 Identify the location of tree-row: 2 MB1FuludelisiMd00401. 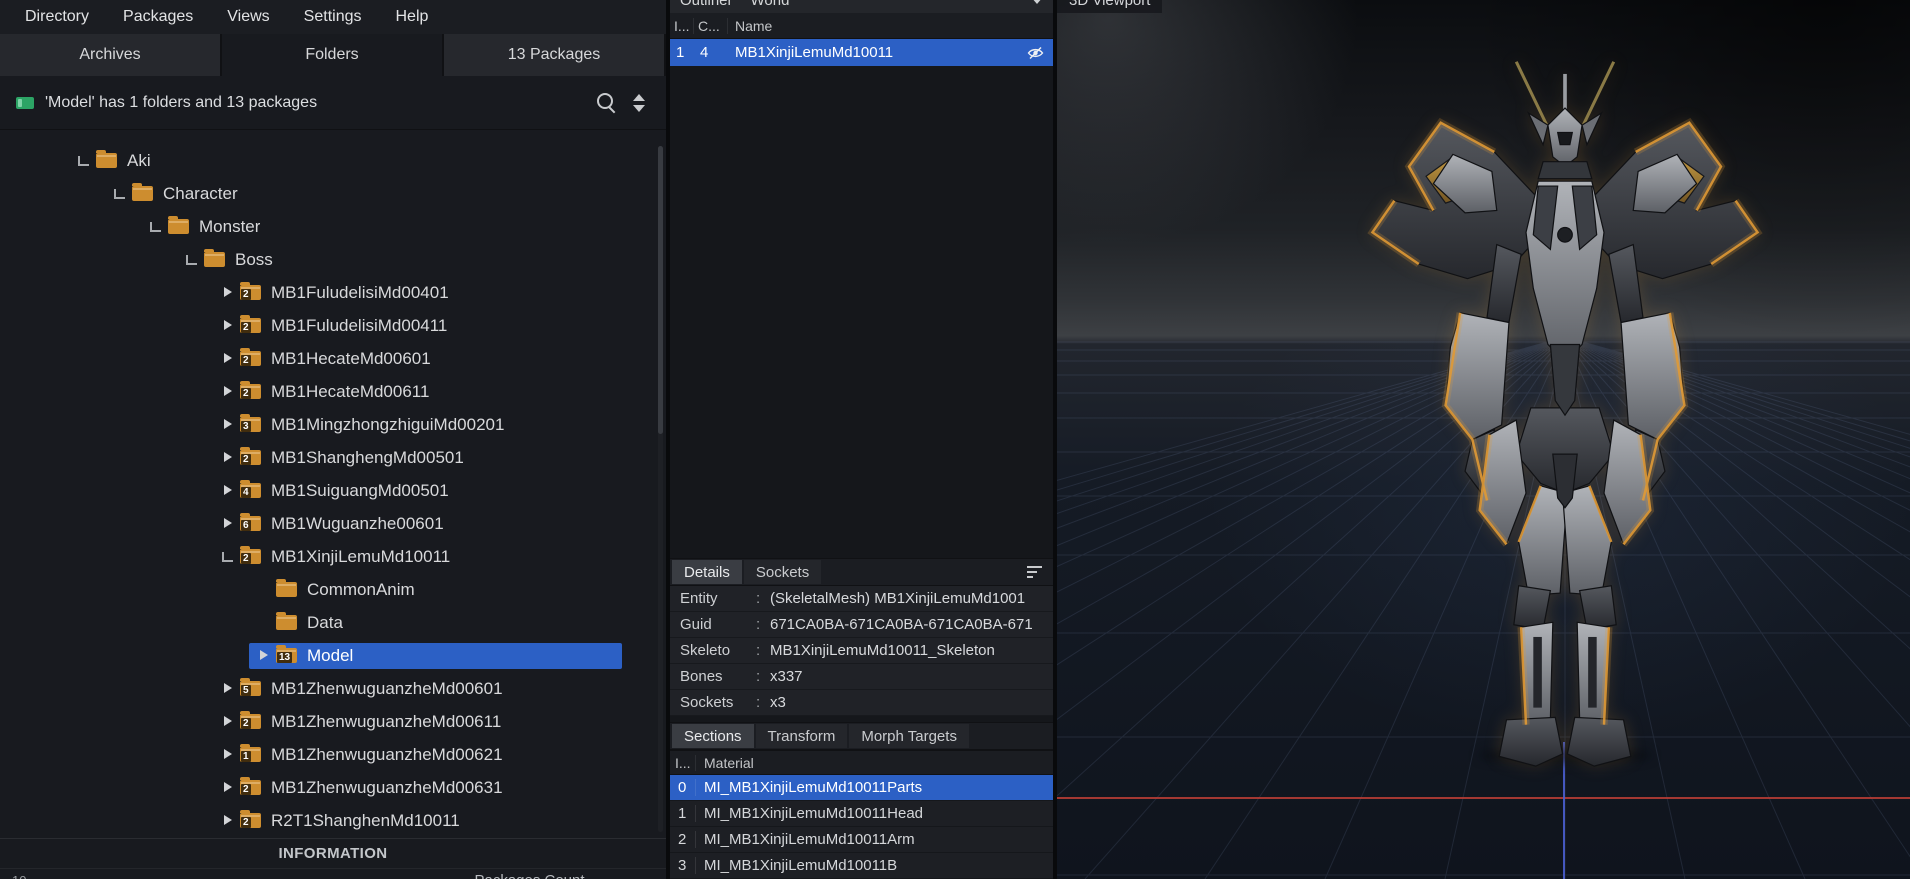
(333, 292).